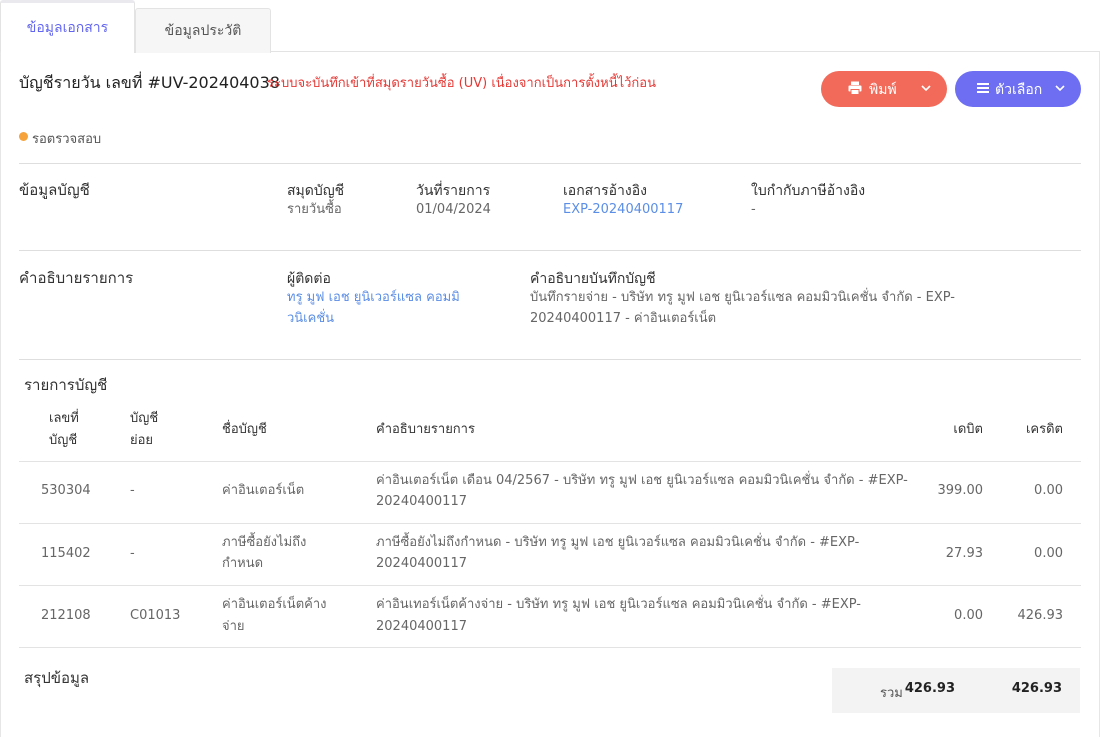 The width and height of the screenshot is (1100, 737). Describe the element at coordinates (233, 626) in the screenshot. I see `row-name-cont: จ่าย` at that location.